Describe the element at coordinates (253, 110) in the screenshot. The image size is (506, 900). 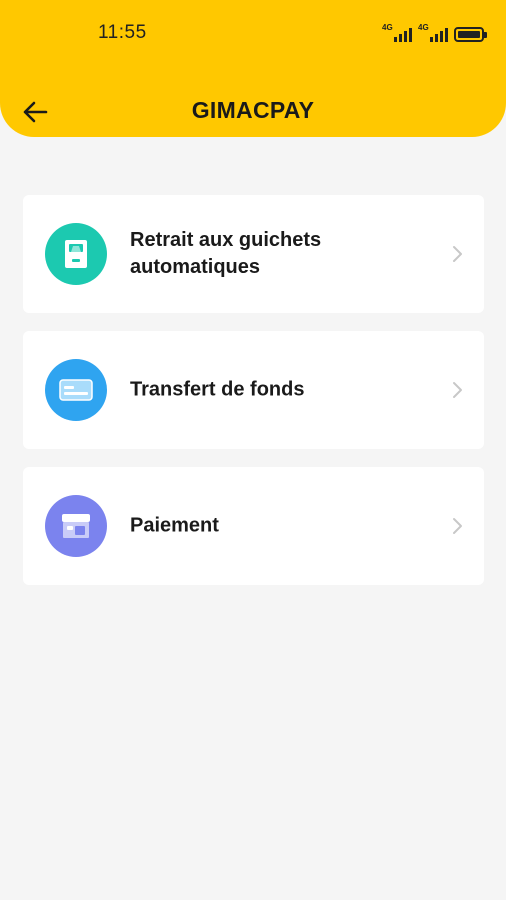
I see `page-title: GIMACPAY` at that location.